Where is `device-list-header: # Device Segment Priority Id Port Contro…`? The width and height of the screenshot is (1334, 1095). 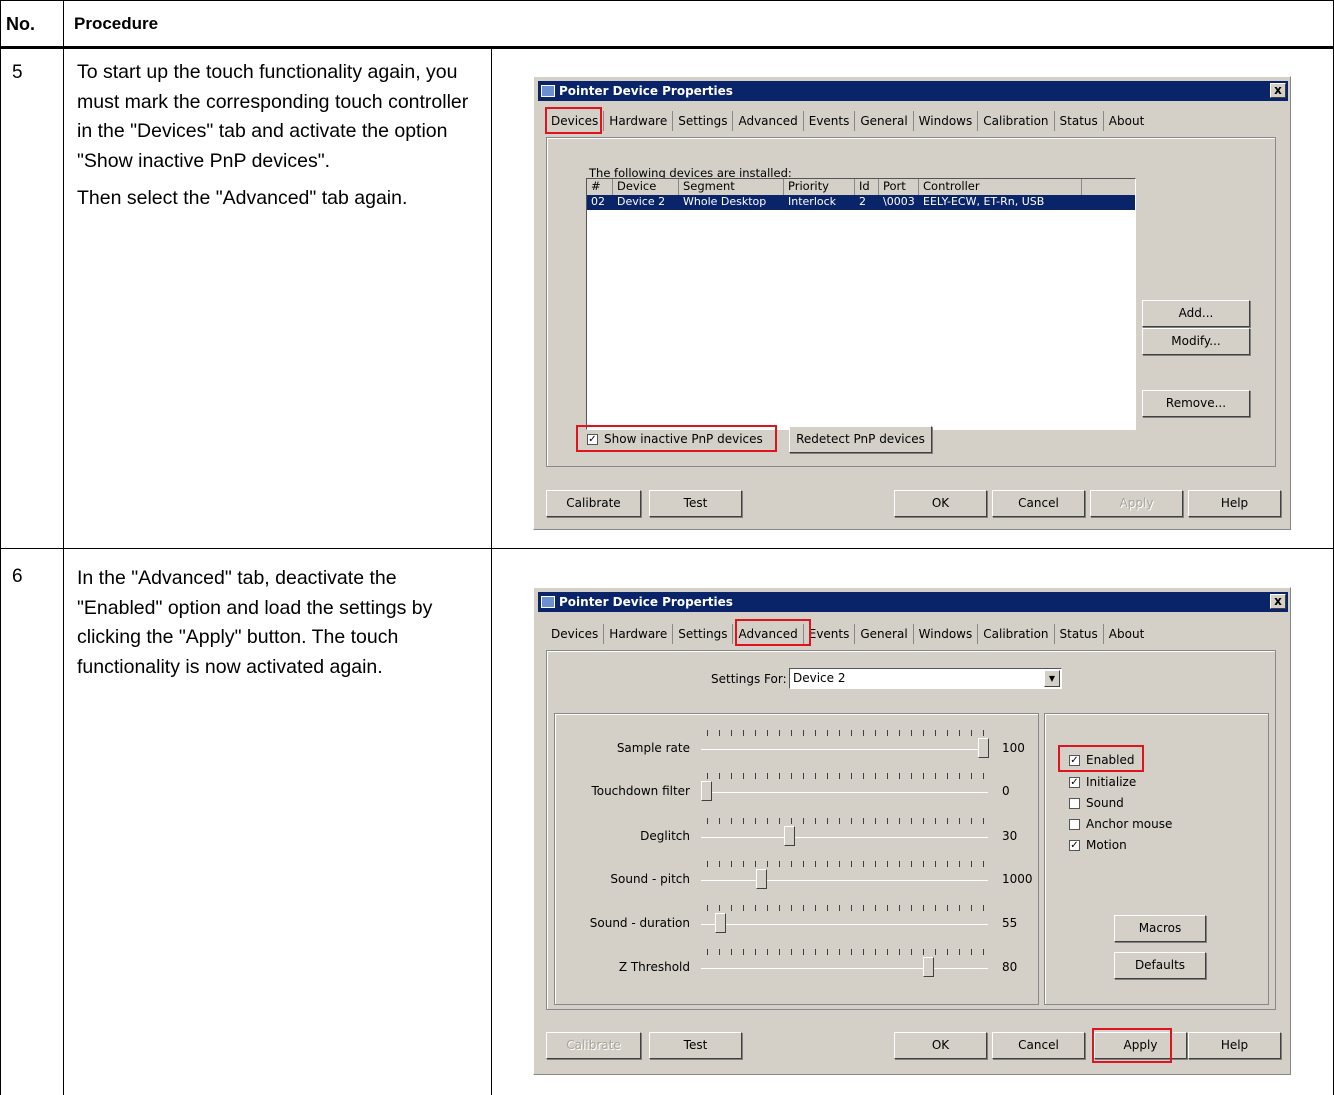
device-list-header: # Device Segment Priority Id Port Contro… is located at coordinates (861, 187).